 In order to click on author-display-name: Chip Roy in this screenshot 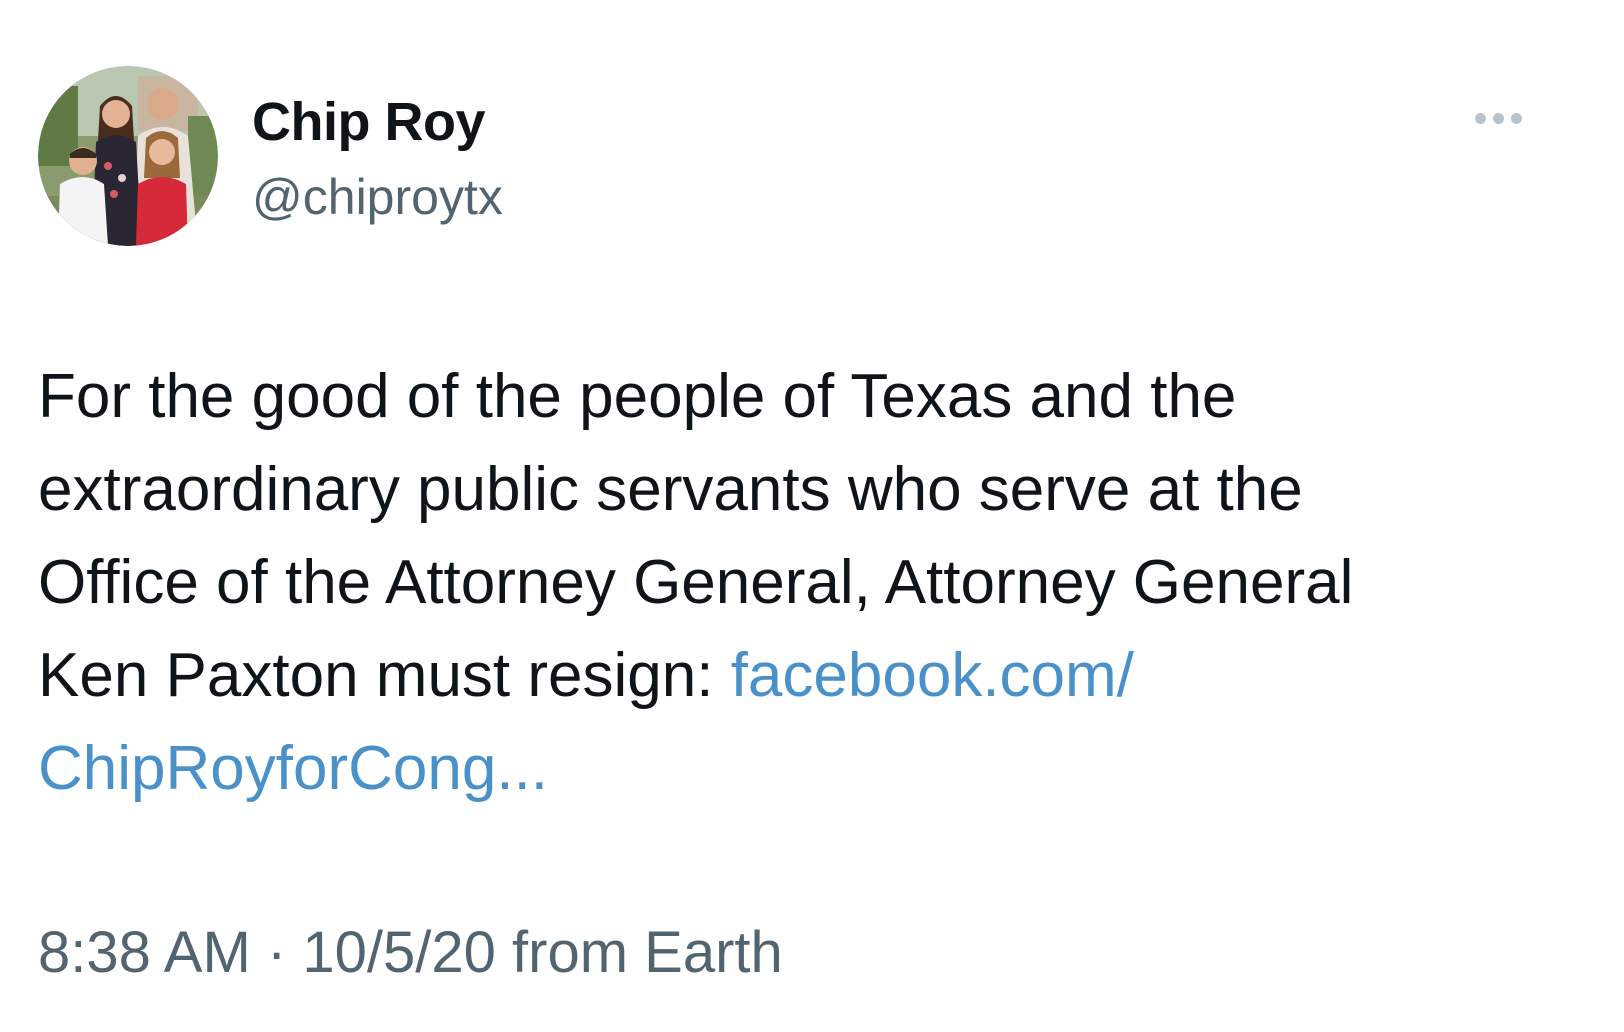, I will do `click(369, 122)`.